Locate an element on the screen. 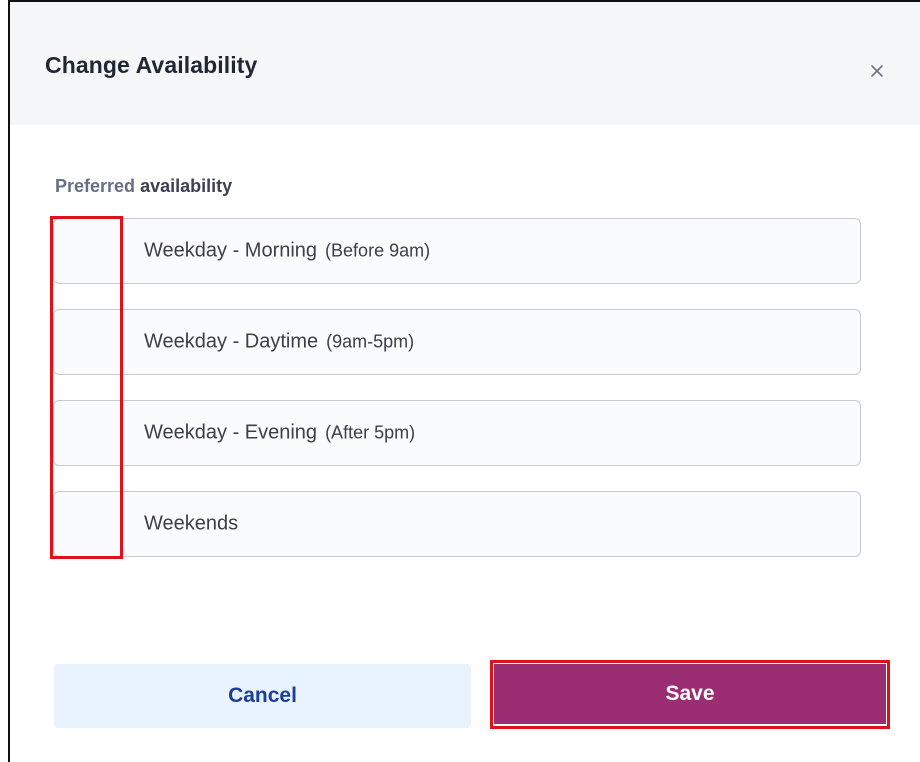 This screenshot has width=920, height=762. option-label: Weekday - Daytime (9am-5pm) is located at coordinates (279, 342).